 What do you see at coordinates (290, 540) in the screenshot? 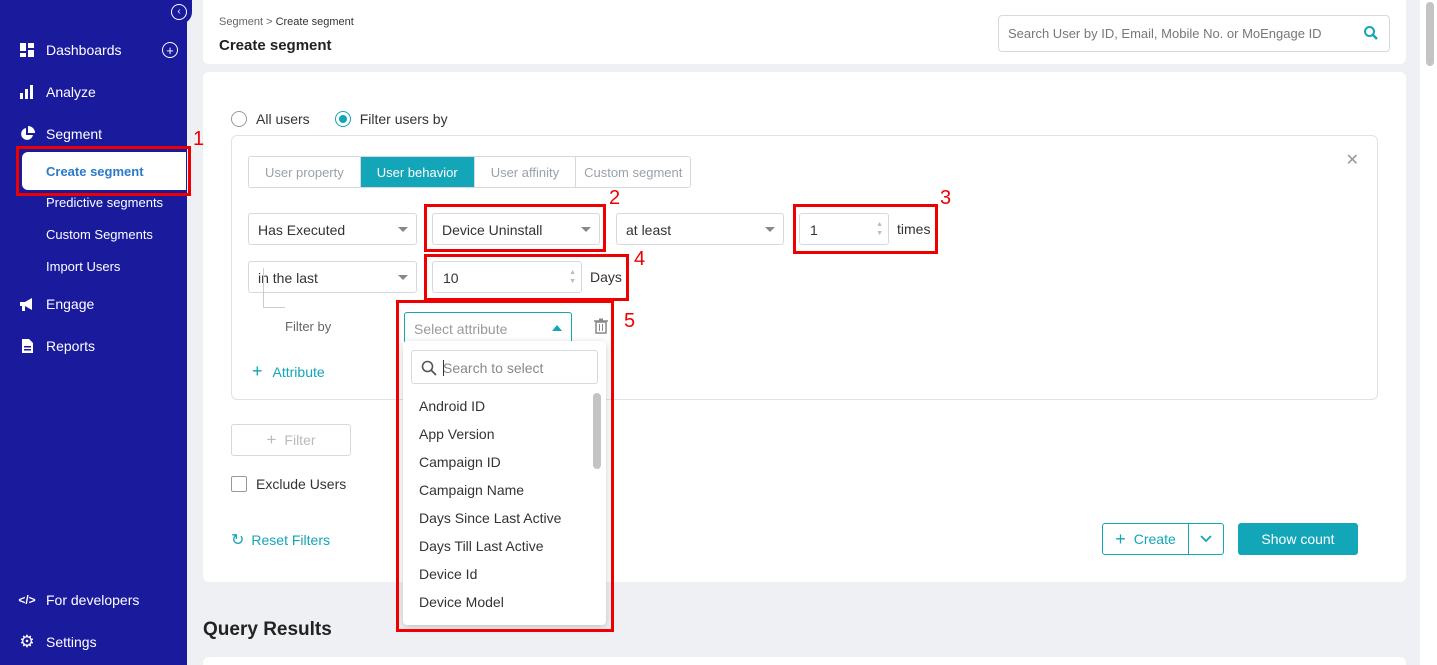
I see `reset-filters-label: Reset Filters` at bounding box center [290, 540].